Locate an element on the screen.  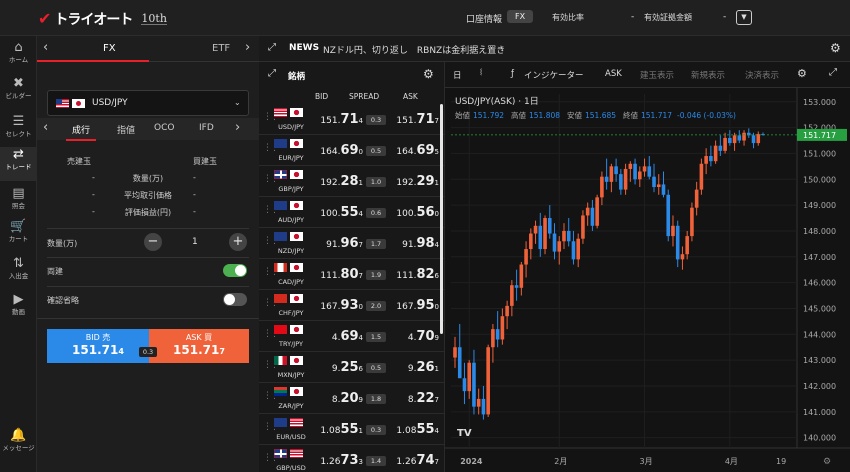
ask-price: 151.717 is located at coordinates (413, 119).